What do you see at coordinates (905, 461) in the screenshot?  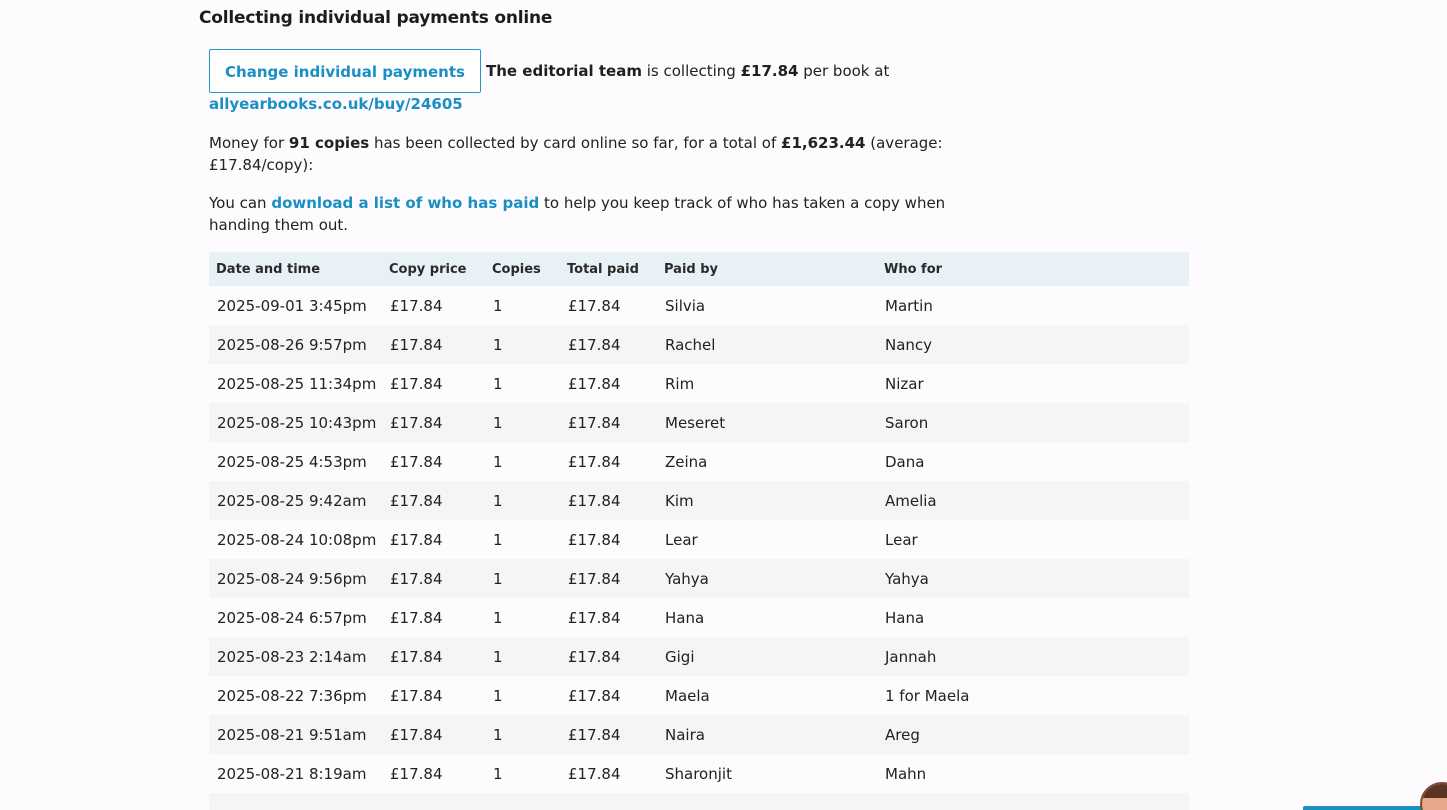 I see `cell-who-for: Dana` at bounding box center [905, 461].